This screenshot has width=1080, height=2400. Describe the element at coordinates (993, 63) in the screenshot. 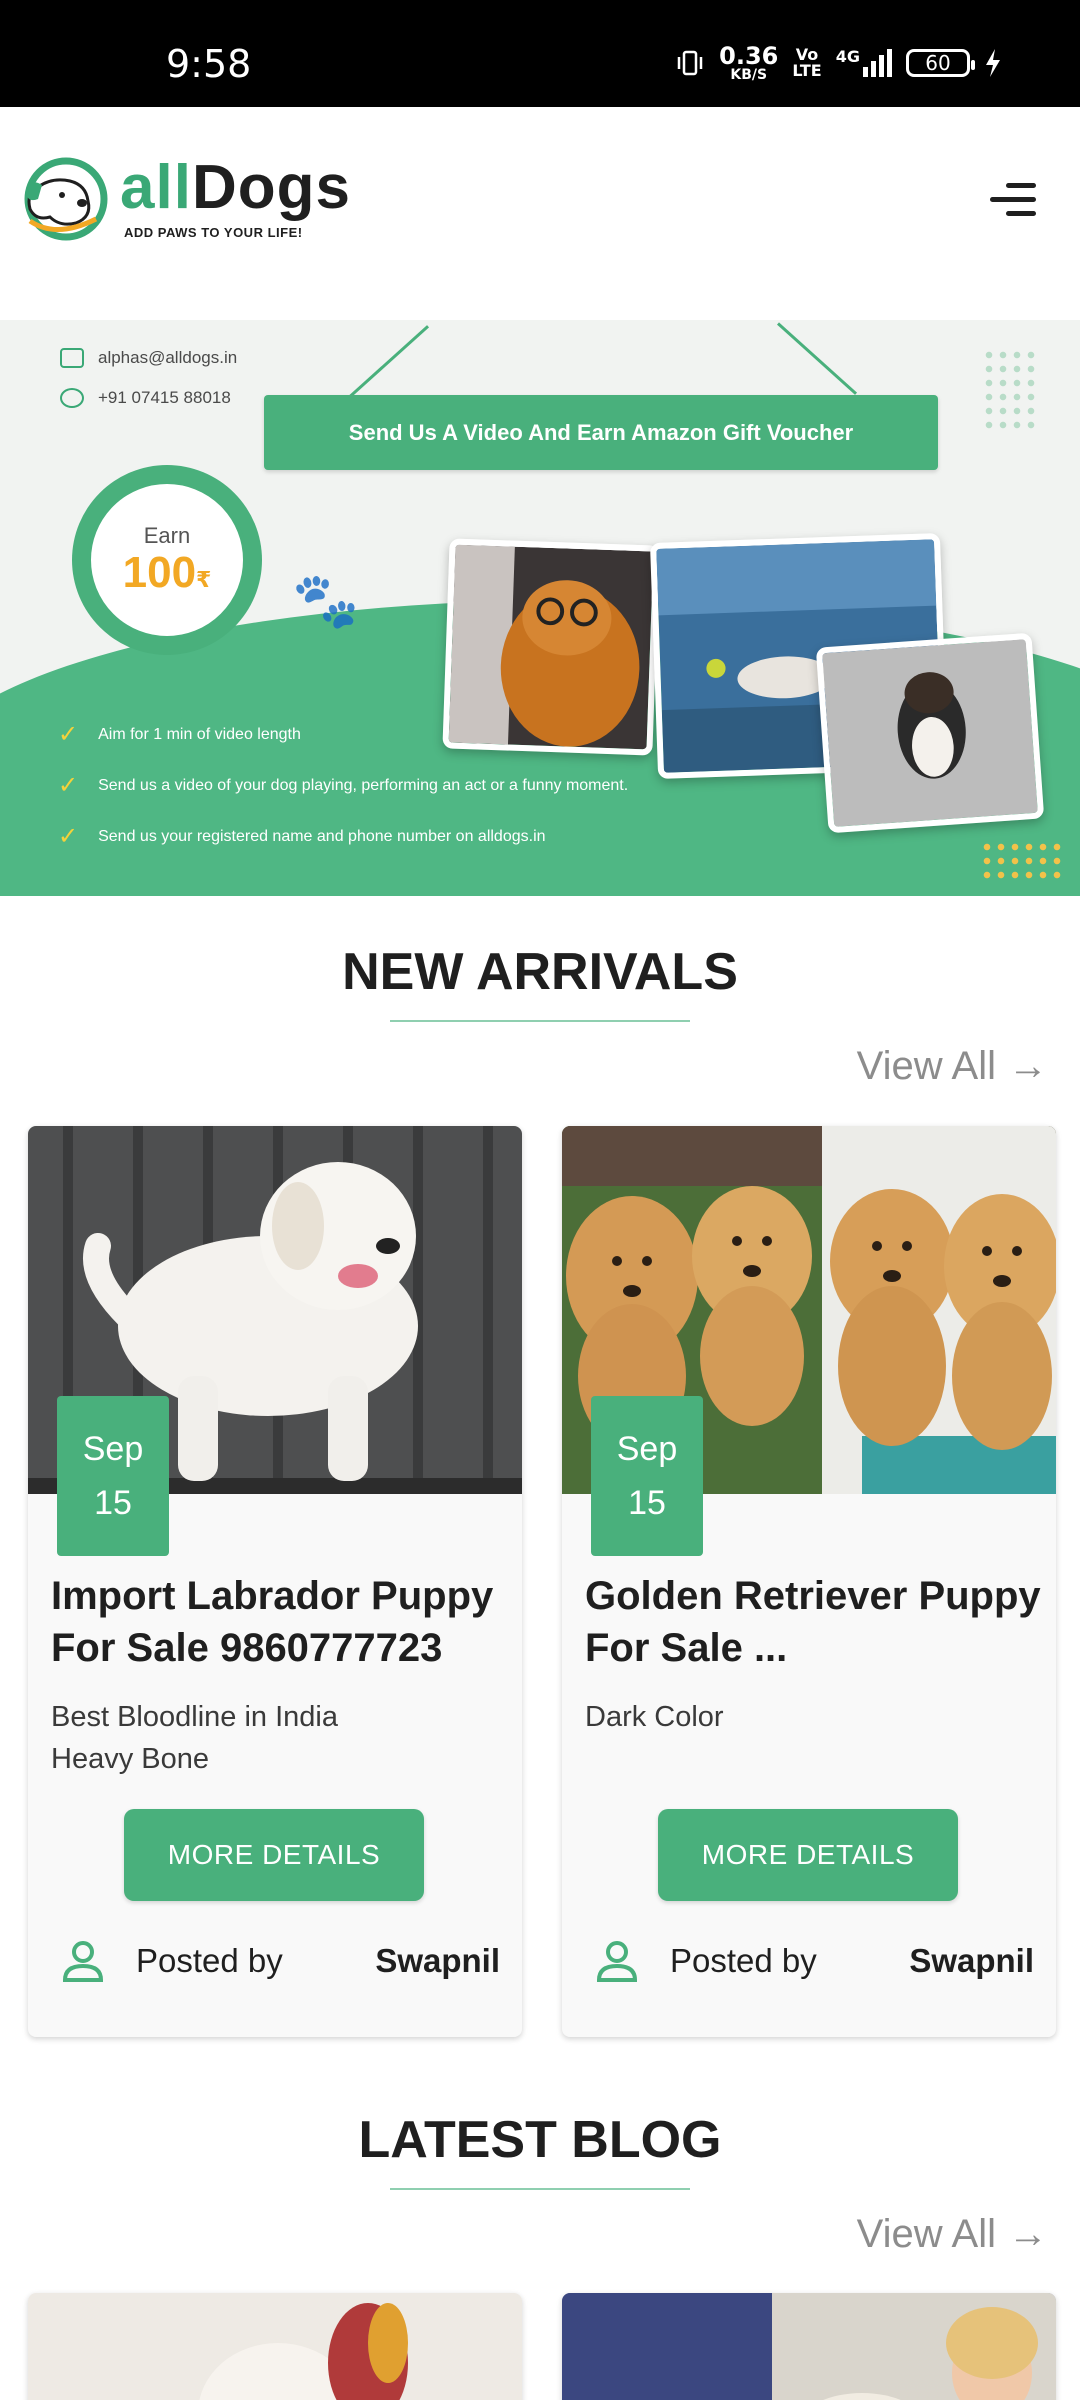

I see `charging-icon` at that location.